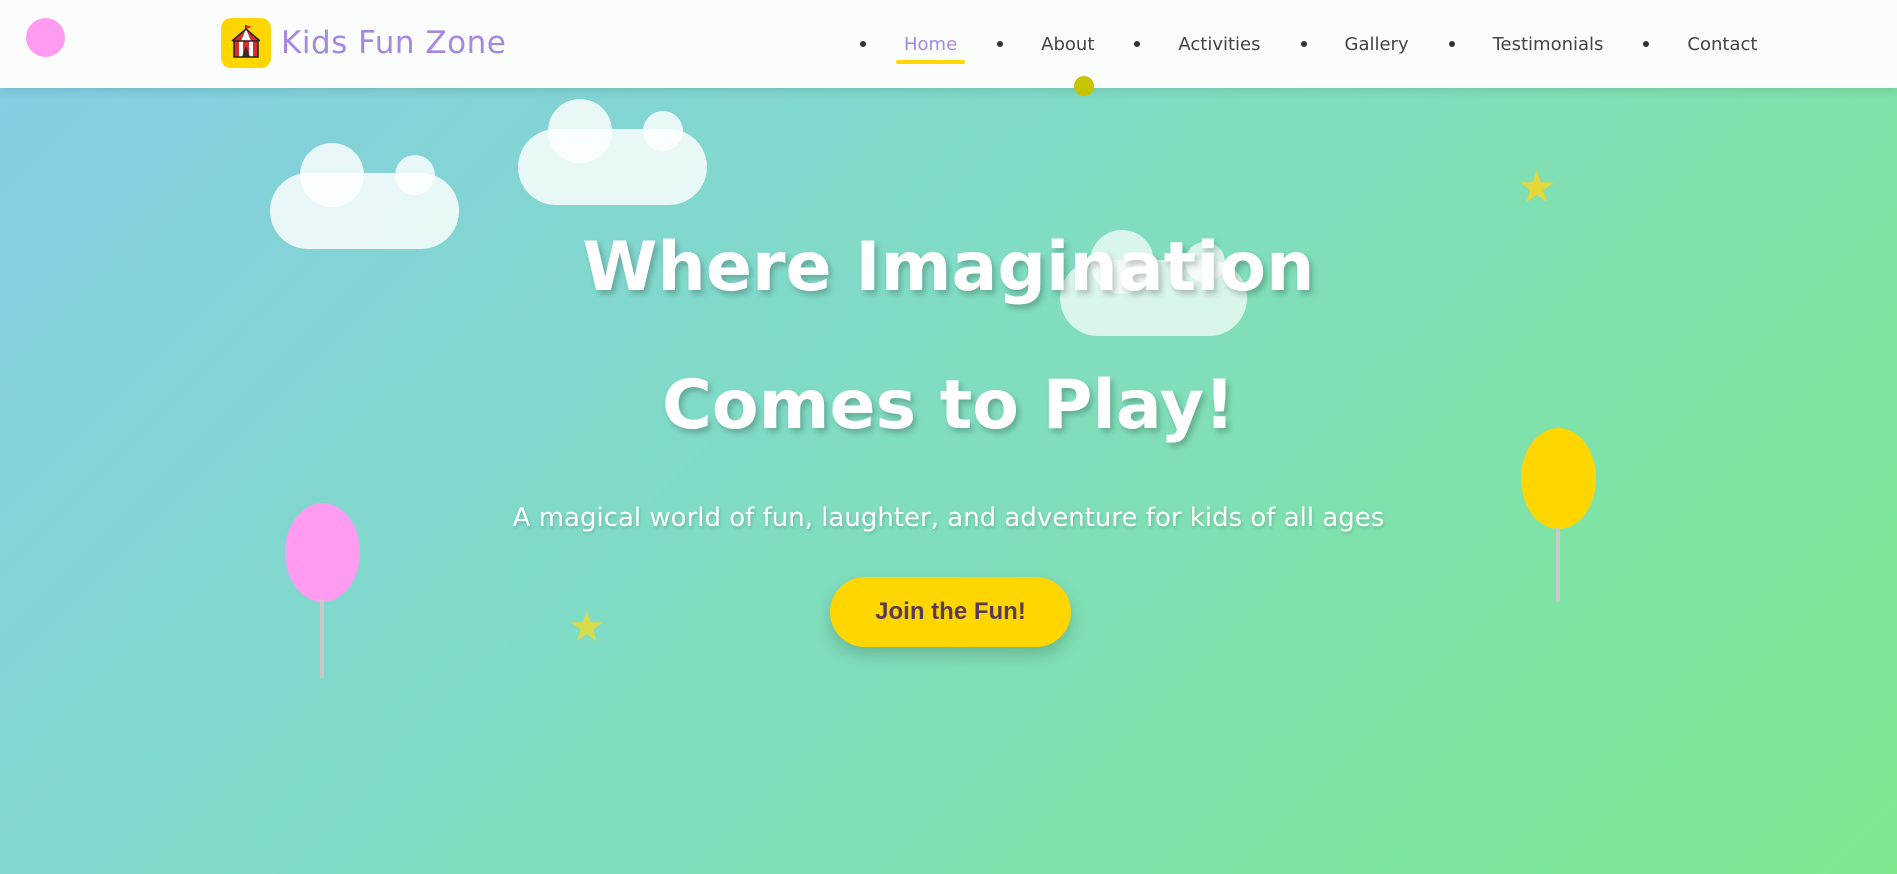 The height and width of the screenshot is (874, 1897). I want to click on brand-logo-link: Kids Fun Zone, so click(363, 43).